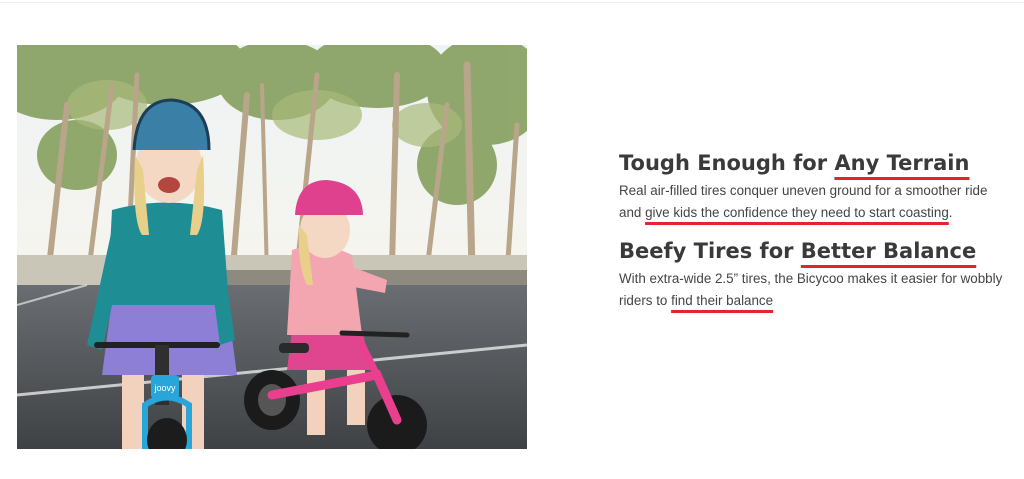 The height and width of the screenshot is (479, 1024). Describe the element at coordinates (722, 300) in the screenshot. I see `body-highlight: find their balance` at that location.